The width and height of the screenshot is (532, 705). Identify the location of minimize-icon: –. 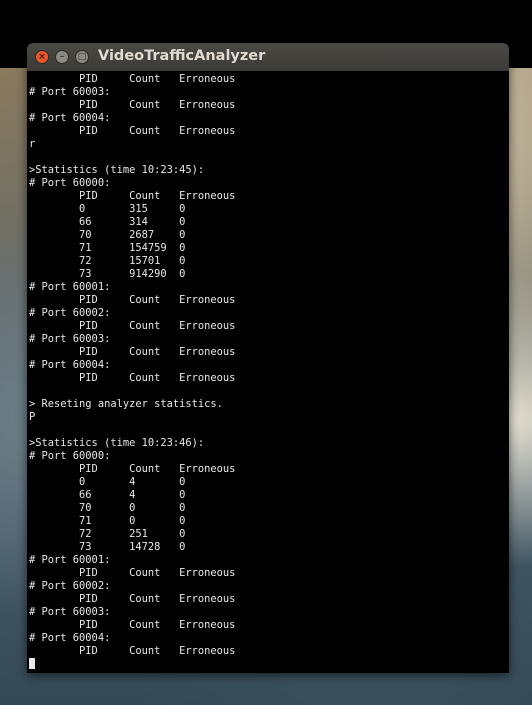
(62, 57).